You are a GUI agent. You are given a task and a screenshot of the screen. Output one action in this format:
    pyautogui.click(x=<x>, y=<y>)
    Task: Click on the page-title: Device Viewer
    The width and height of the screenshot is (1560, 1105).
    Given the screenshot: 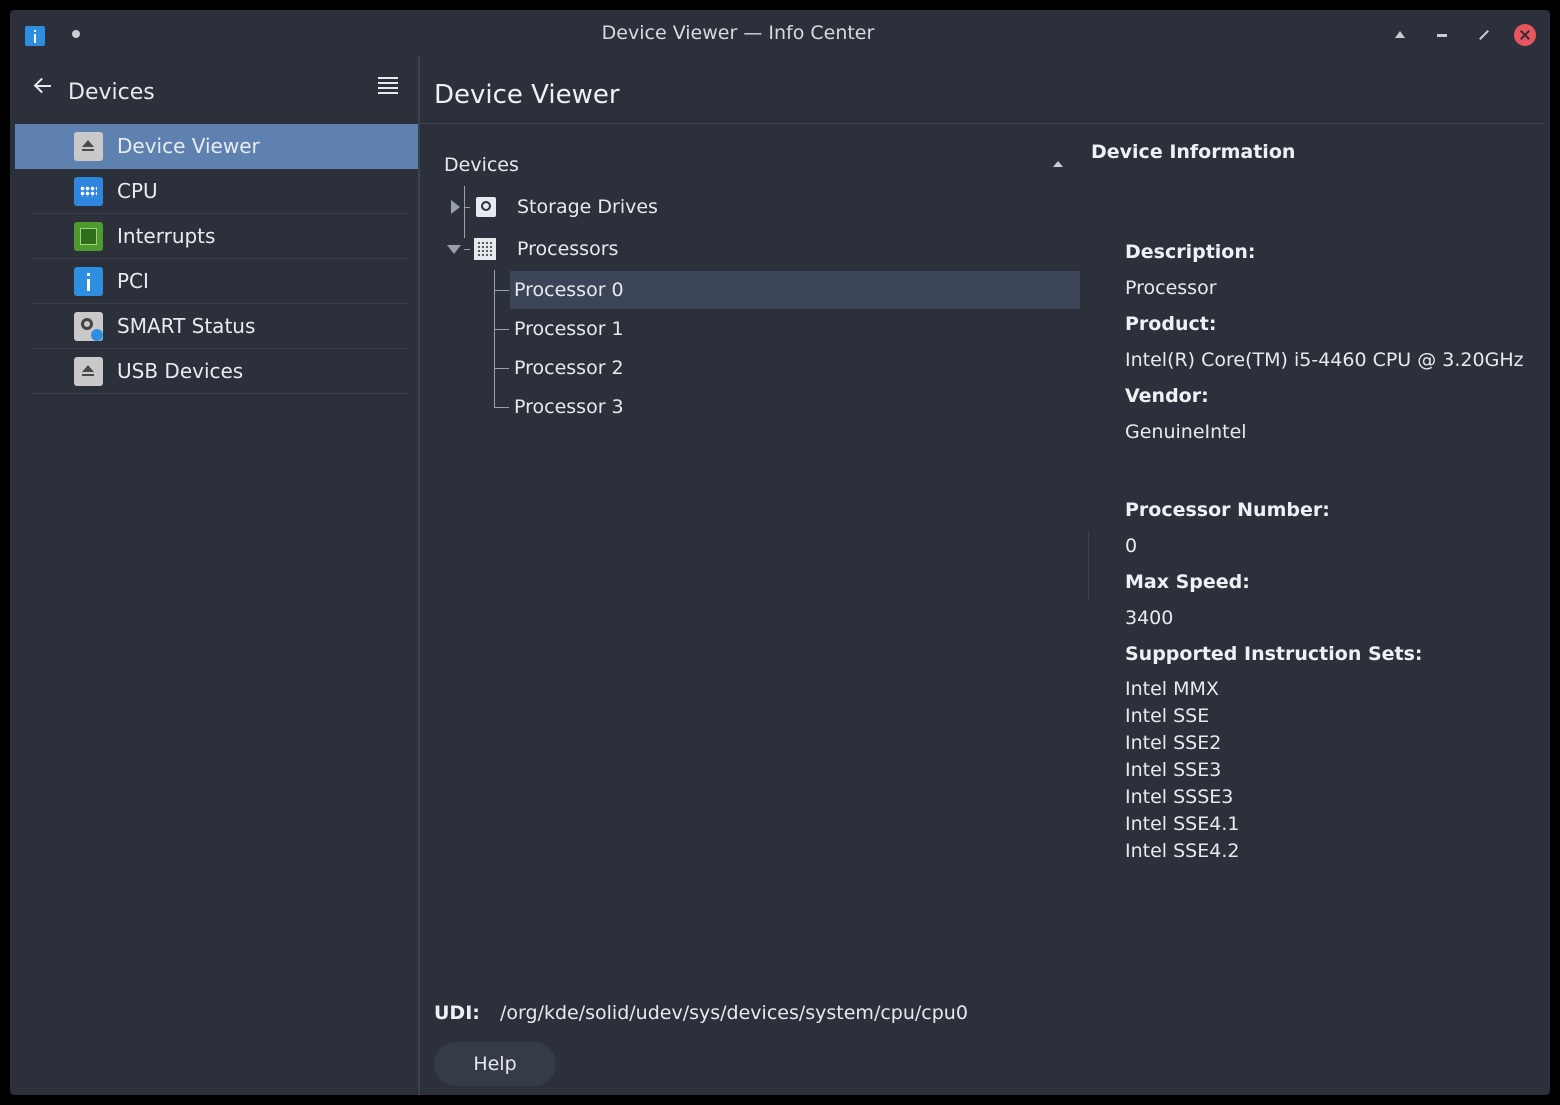 What is the action you would take?
    pyautogui.click(x=527, y=95)
    